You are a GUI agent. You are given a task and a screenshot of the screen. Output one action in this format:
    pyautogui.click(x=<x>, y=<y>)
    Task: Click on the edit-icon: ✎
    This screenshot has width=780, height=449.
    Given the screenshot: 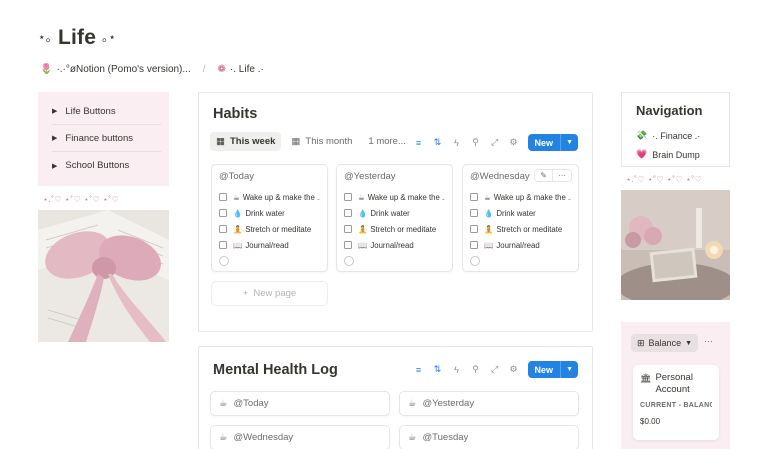 What is the action you would take?
    pyautogui.click(x=543, y=175)
    